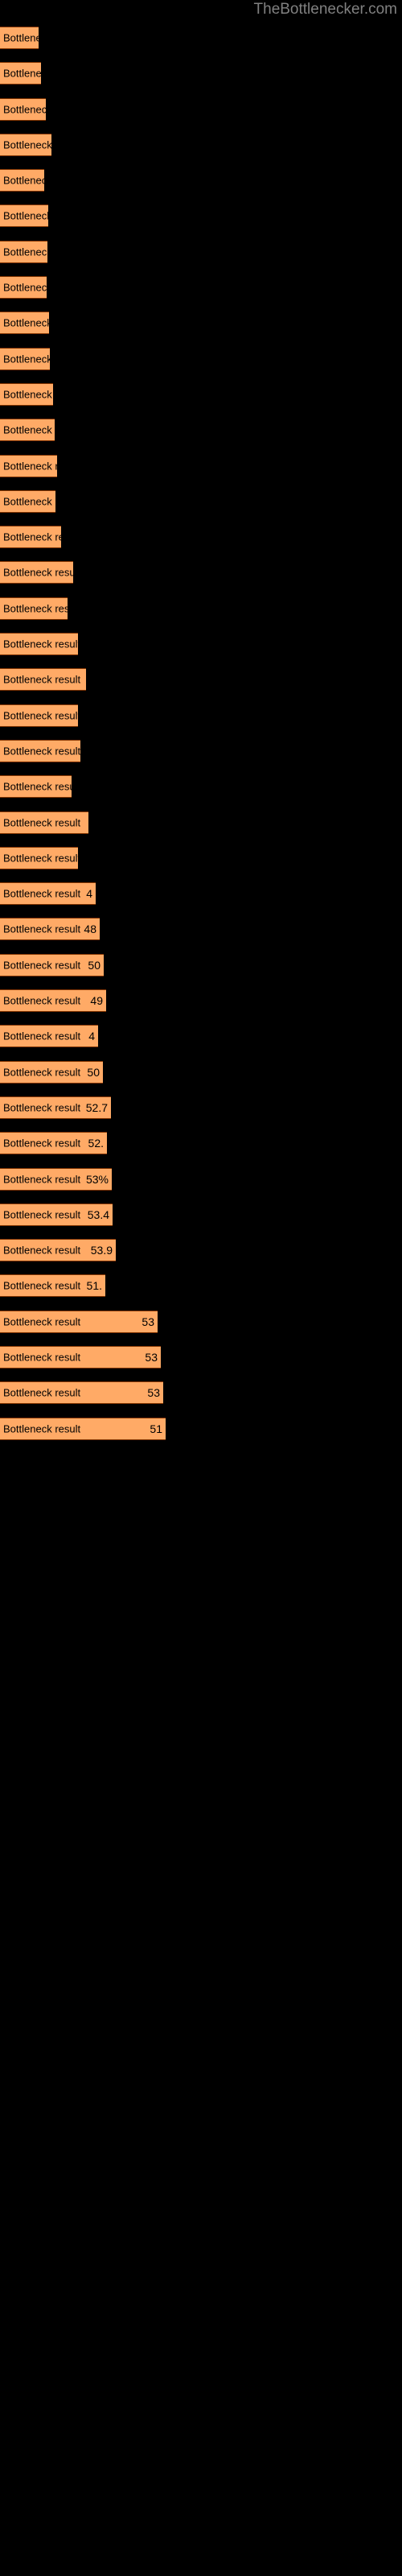 The height and width of the screenshot is (2576, 402). What do you see at coordinates (201, 966) in the screenshot?
I see `chart-row: Bottleneck result 50` at bounding box center [201, 966].